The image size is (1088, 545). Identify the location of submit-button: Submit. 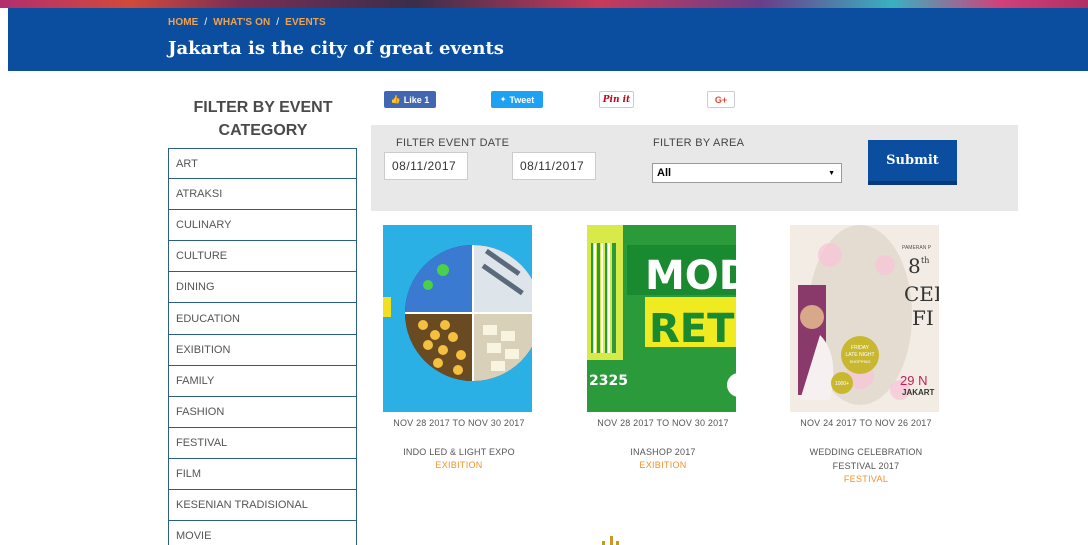
(912, 162).